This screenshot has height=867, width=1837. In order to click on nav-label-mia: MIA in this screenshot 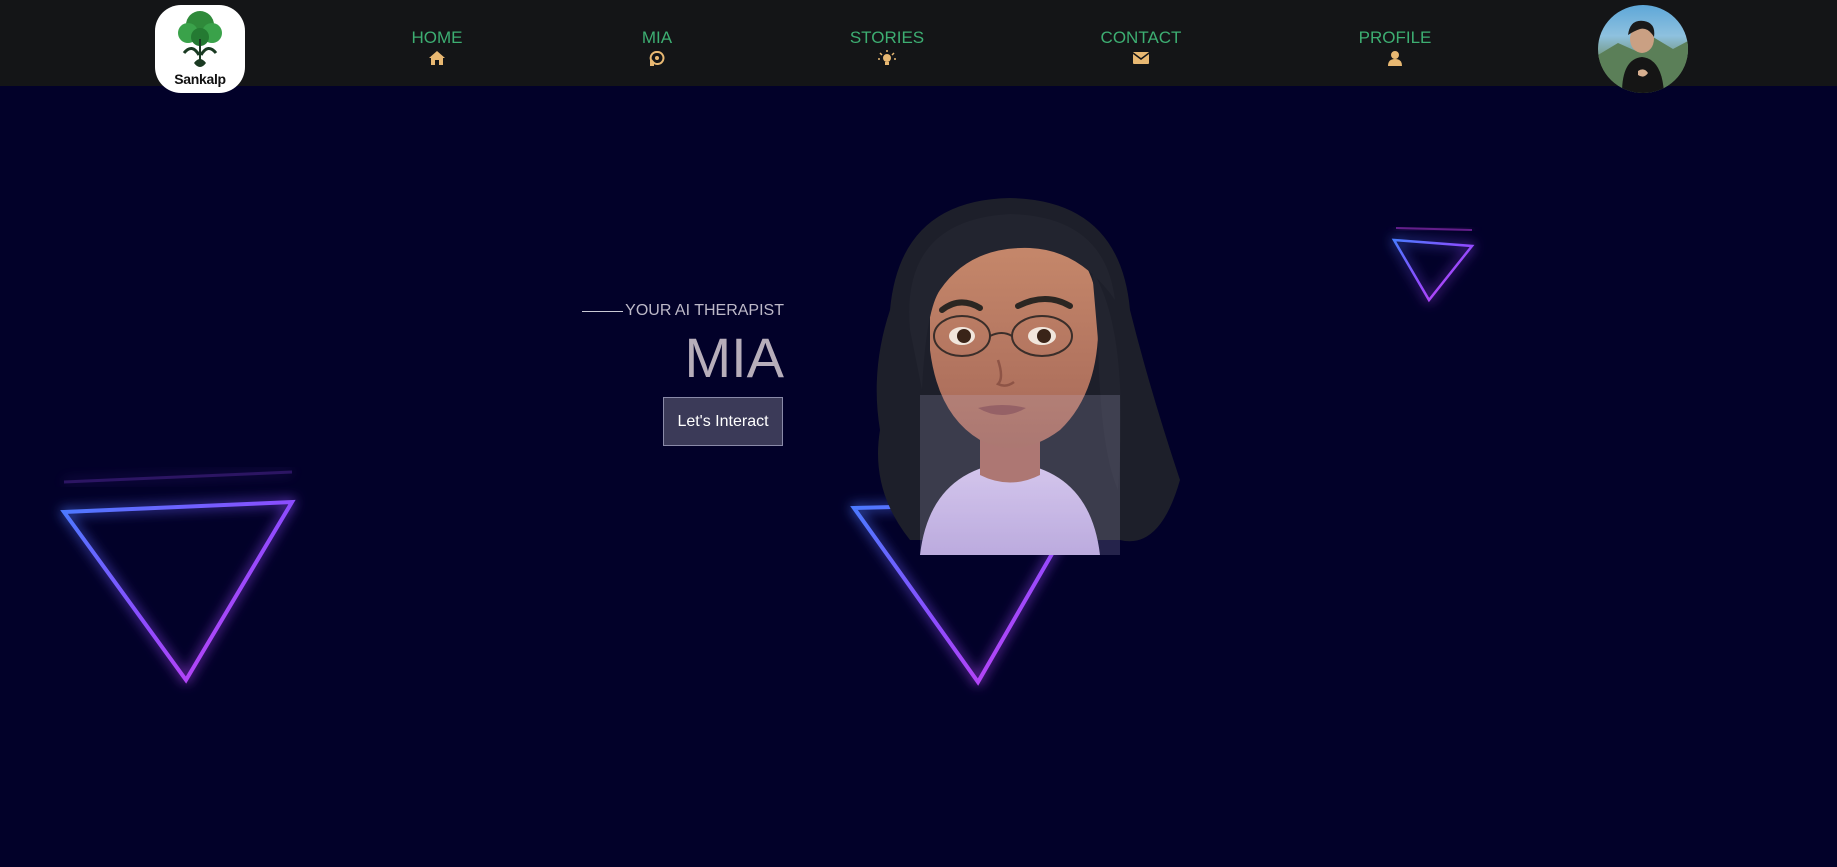, I will do `click(657, 37)`.